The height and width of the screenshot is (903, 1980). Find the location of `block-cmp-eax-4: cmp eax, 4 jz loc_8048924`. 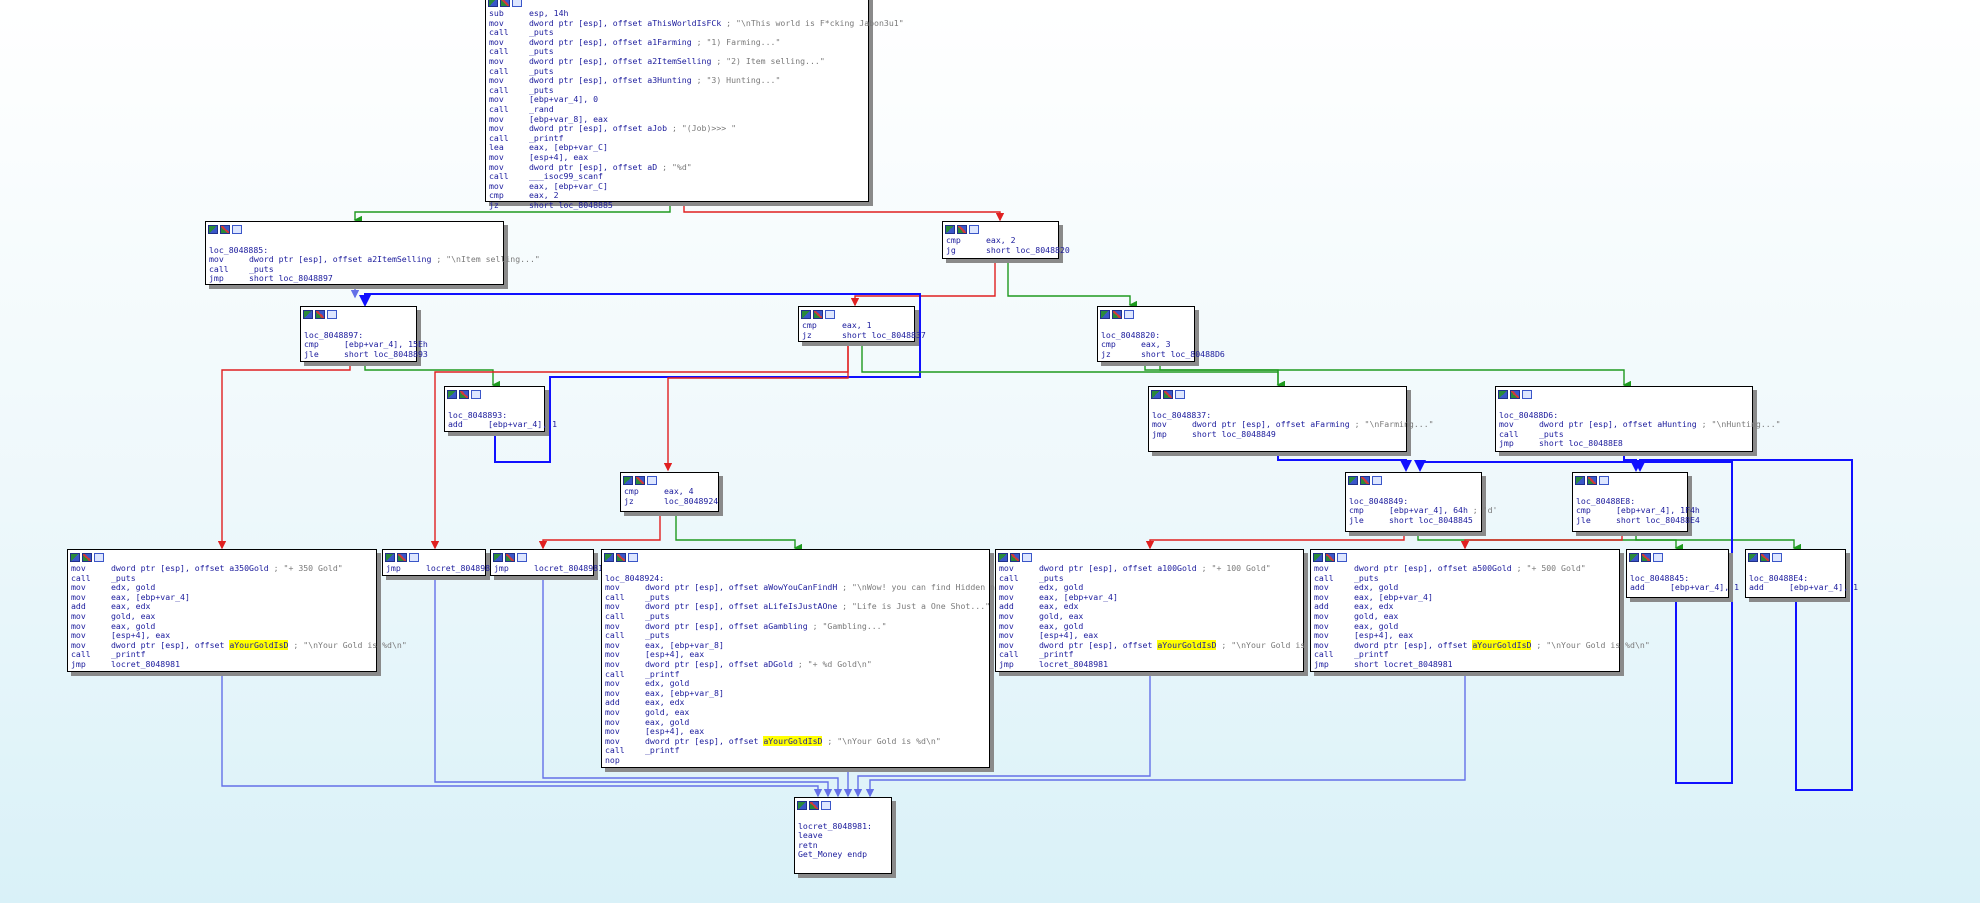

block-cmp-eax-4: cmp eax, 4 jz loc_8048924 is located at coordinates (669, 492).